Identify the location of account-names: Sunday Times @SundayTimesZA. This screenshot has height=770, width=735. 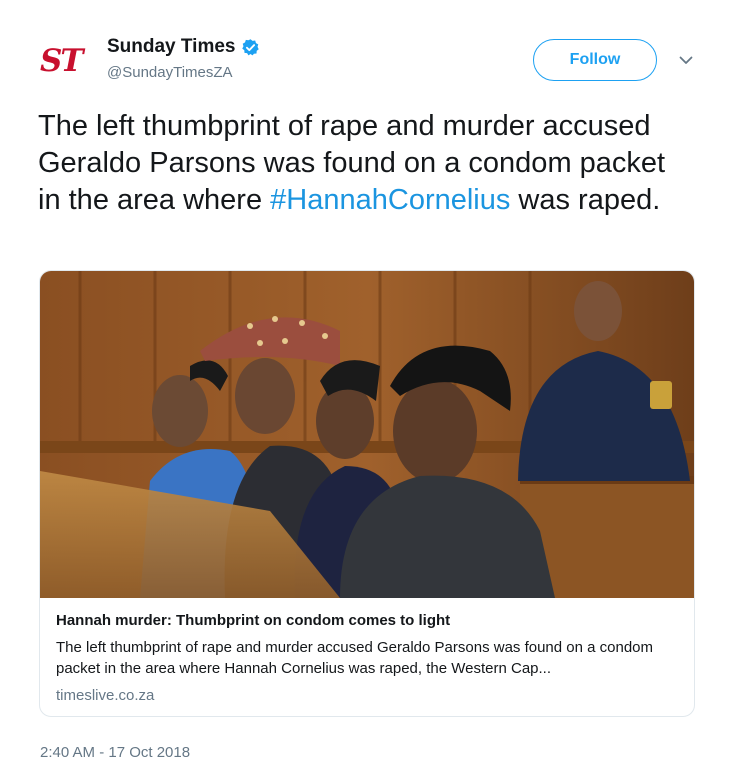
(183, 58).